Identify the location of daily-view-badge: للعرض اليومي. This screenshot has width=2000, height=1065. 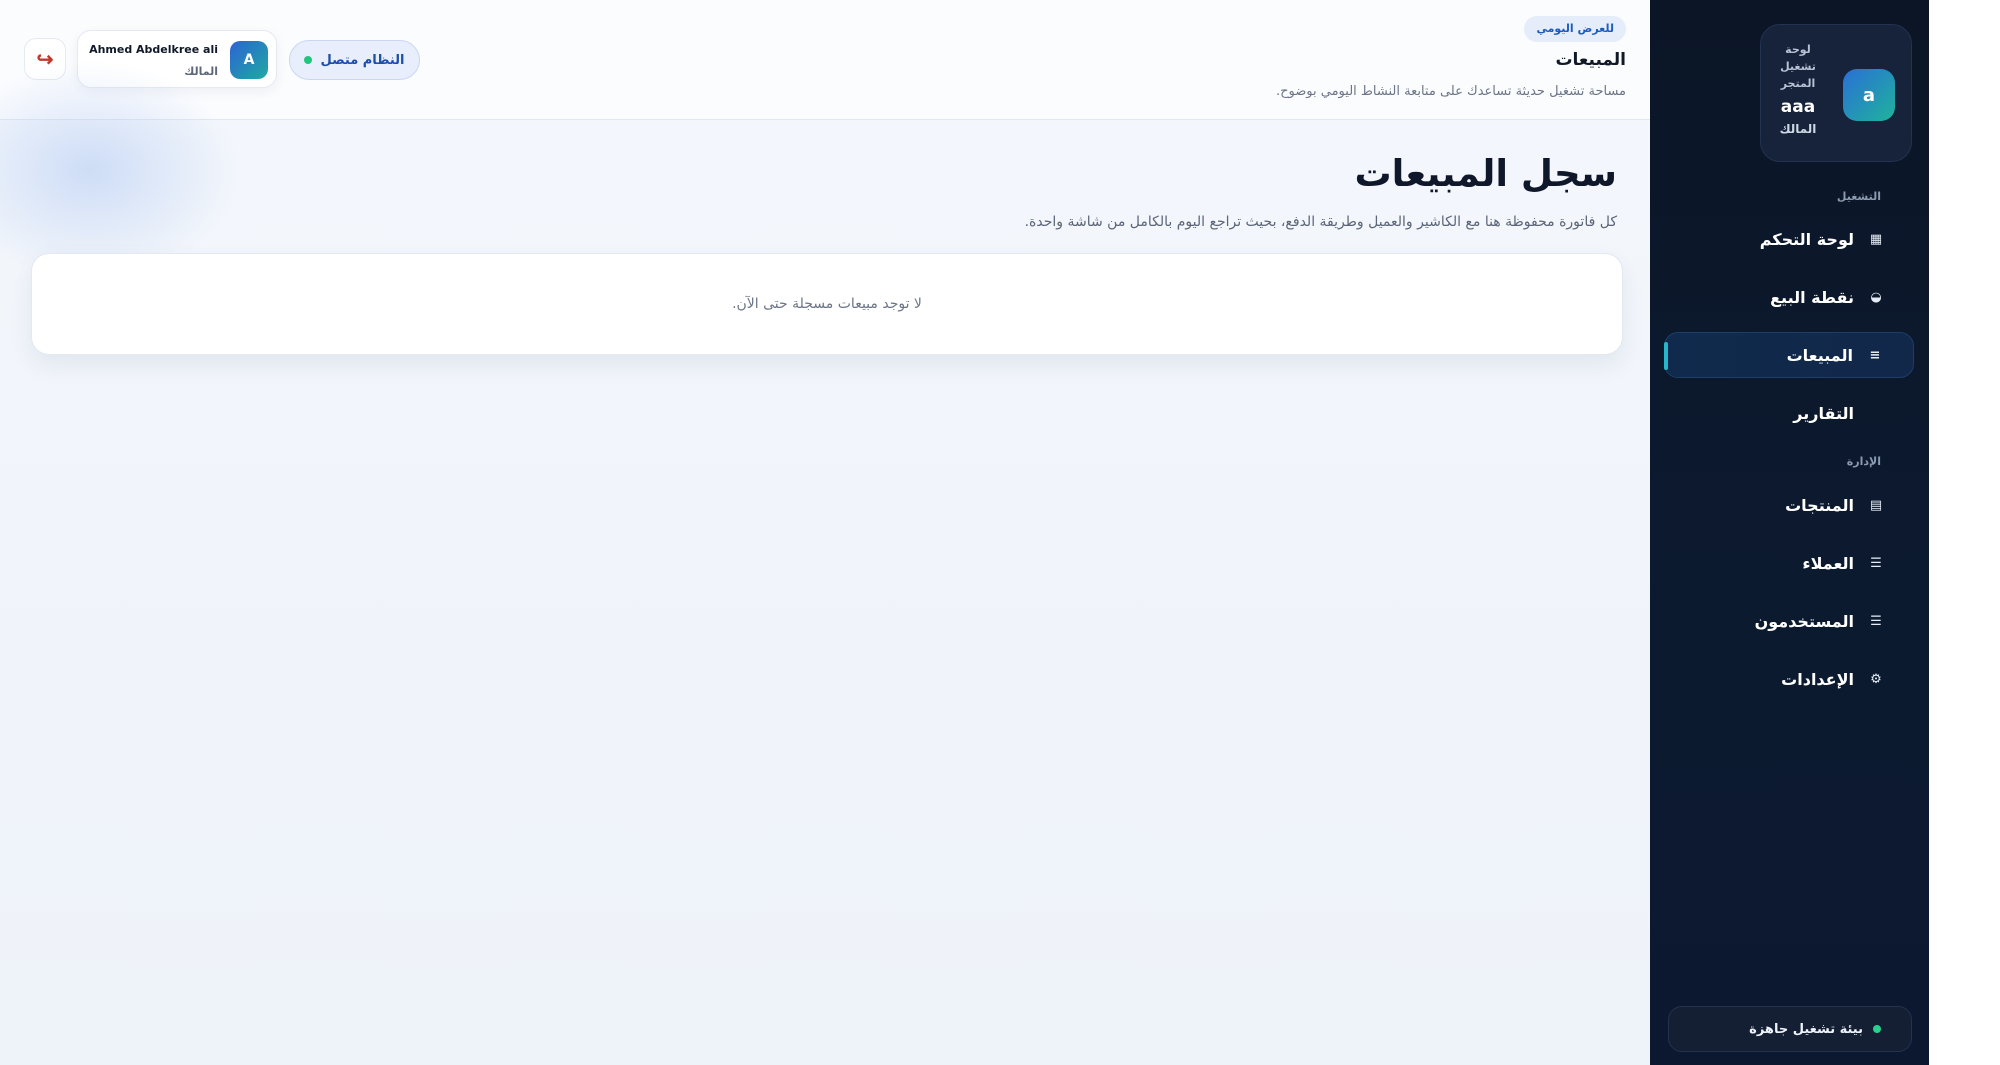
(1575, 29).